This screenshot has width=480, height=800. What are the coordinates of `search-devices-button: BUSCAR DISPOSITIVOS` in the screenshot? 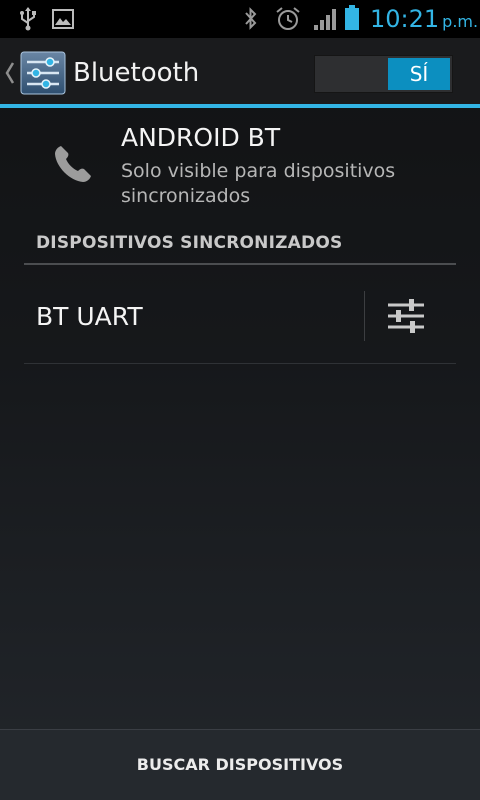 It's located at (240, 765).